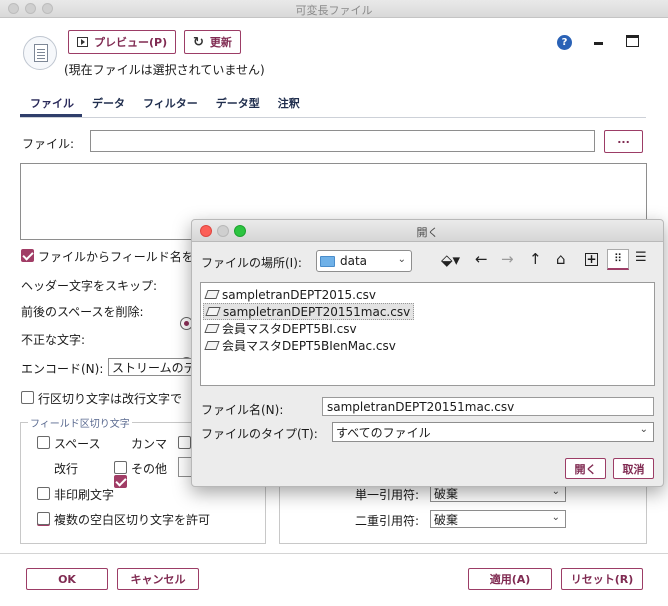 Image resolution: width=668 pixels, height=606 pixels. I want to click on comma-checkbox, so click(120, 481).